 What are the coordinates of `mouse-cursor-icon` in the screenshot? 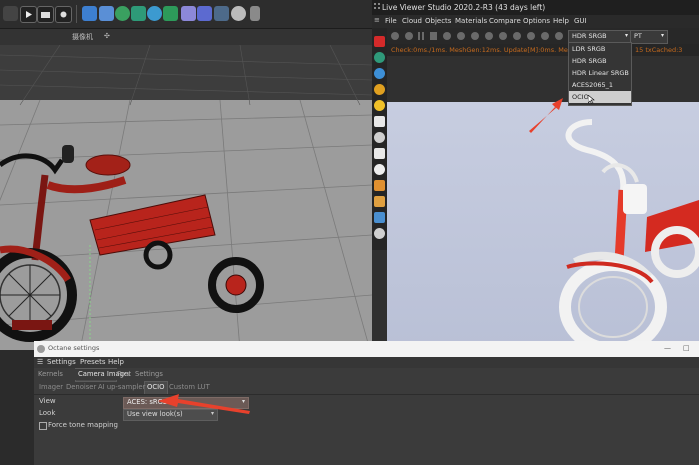 It's located at (591, 99).